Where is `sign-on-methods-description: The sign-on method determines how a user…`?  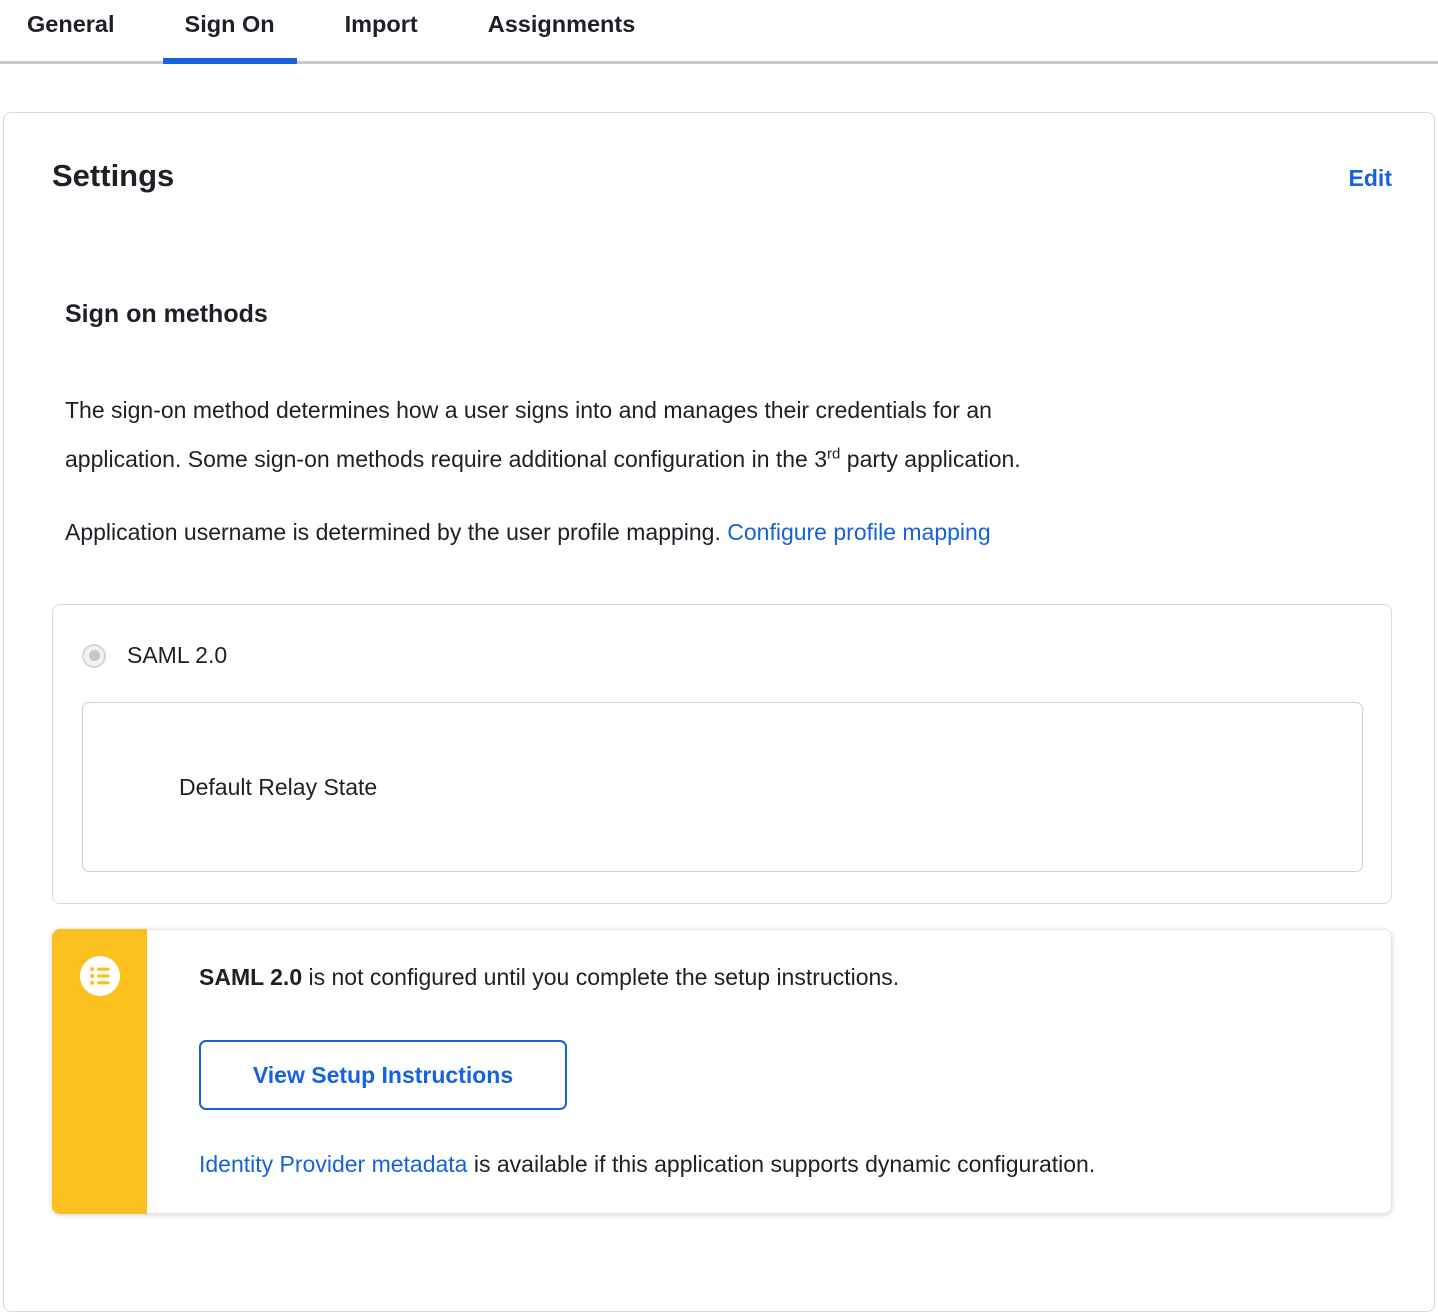
sign-on-methods-description: The sign-on method determines how a user… is located at coordinates (728, 435).